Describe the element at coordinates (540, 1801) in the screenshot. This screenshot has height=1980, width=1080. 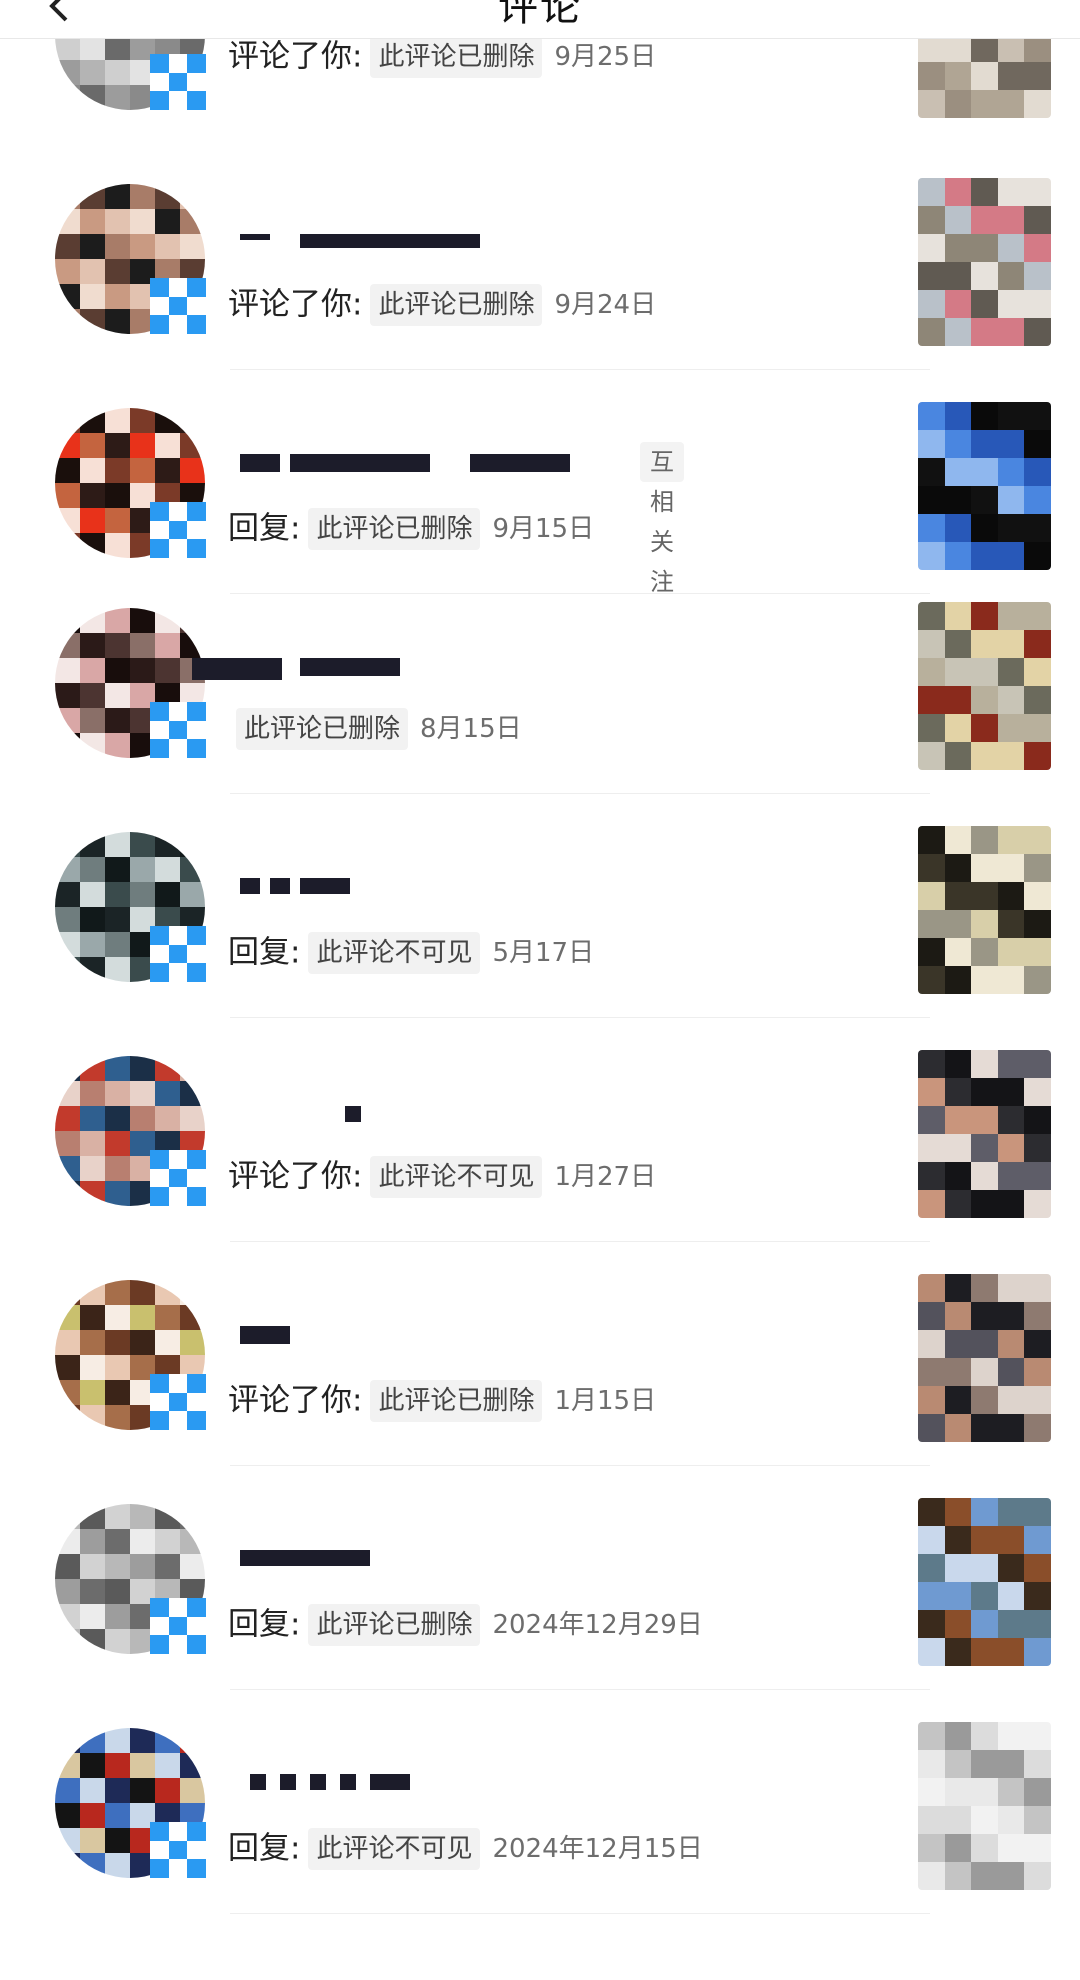
I see `notification-row: 回复: 此评论不可见 2024年12月15日` at that location.